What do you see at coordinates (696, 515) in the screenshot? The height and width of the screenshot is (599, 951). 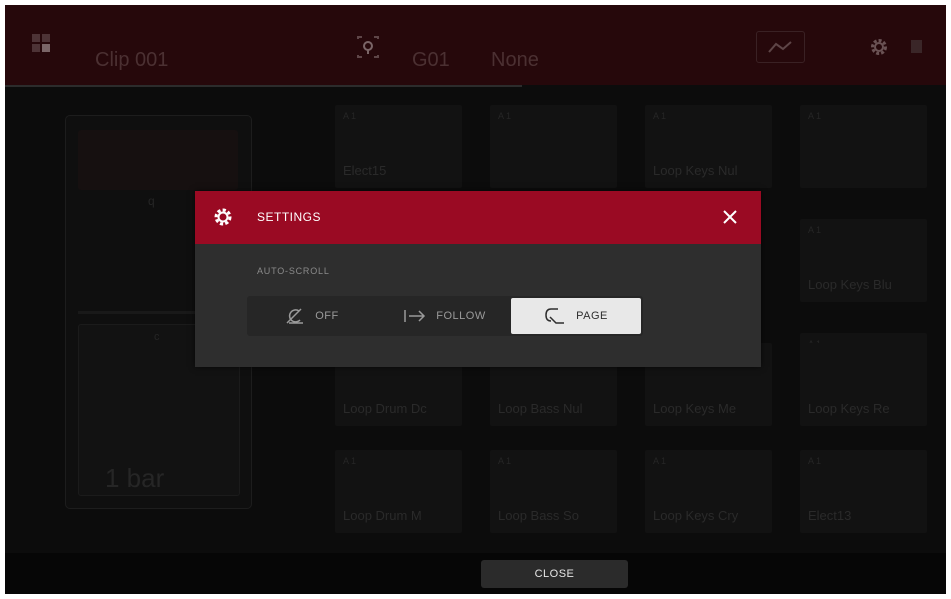 I see `pad-name: Loop Keys Cry` at bounding box center [696, 515].